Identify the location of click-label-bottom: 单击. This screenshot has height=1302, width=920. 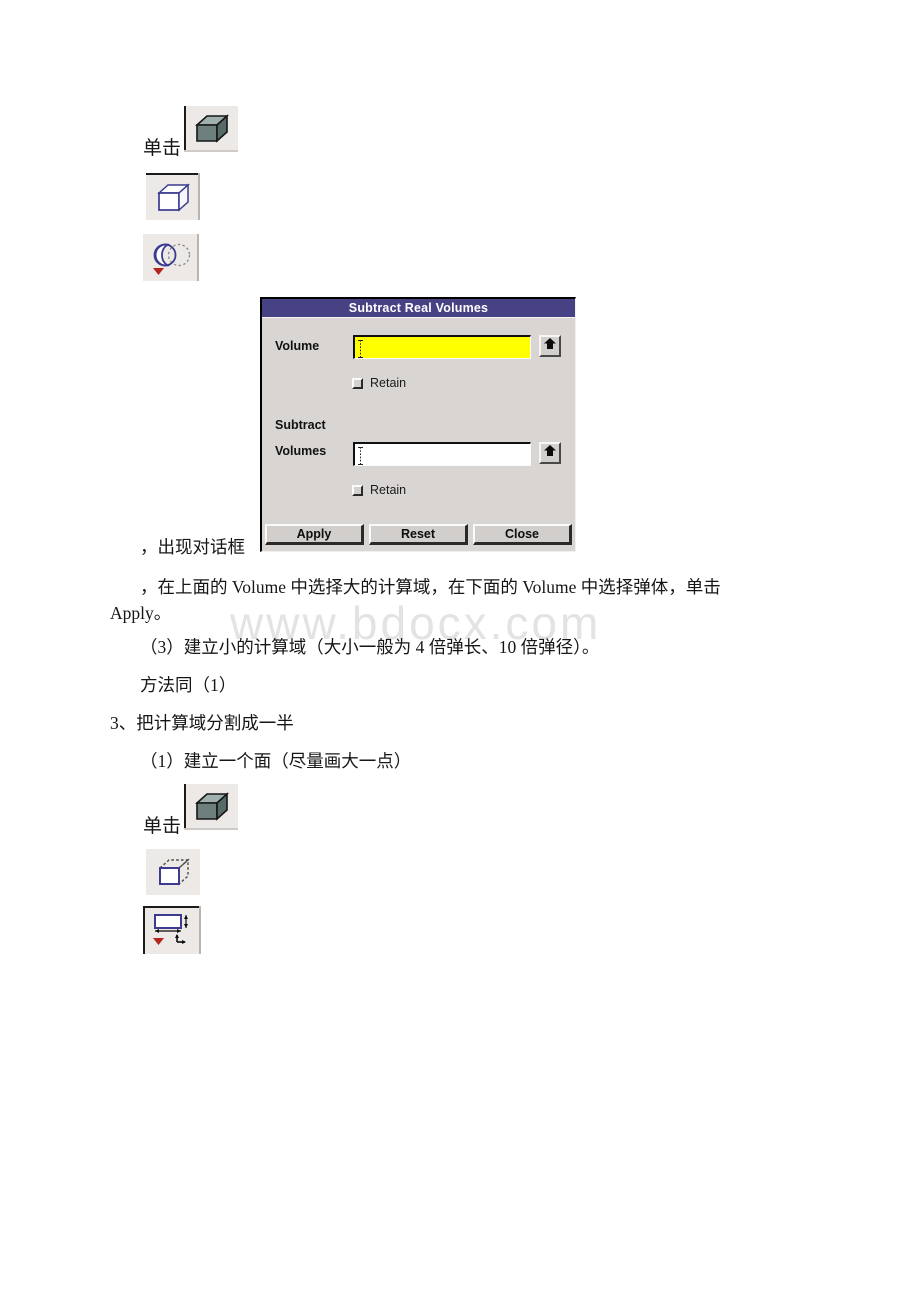
(162, 826).